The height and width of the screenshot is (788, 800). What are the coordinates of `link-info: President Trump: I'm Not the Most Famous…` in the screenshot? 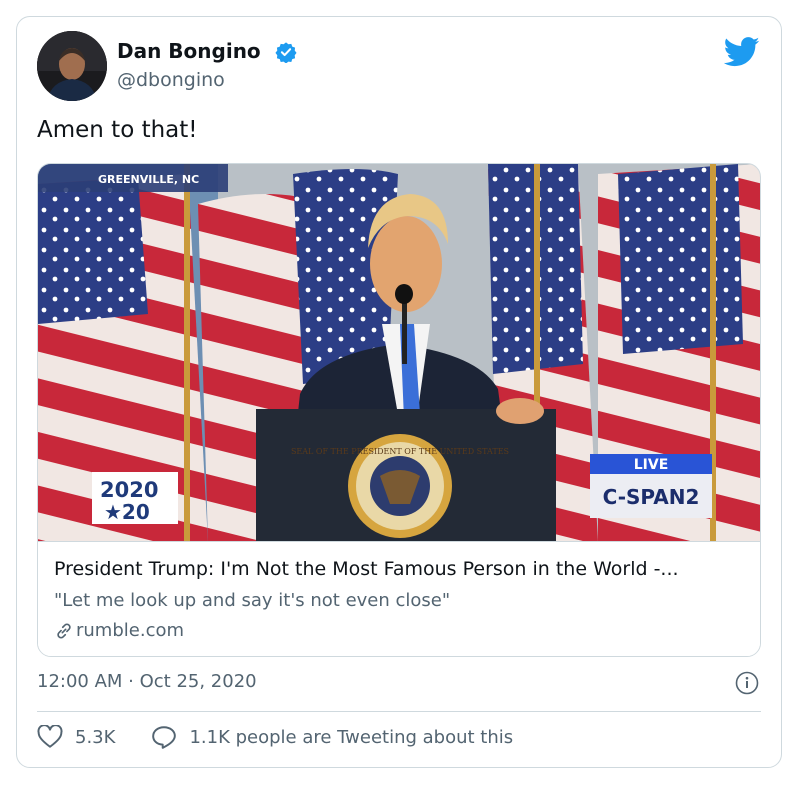 It's located at (399, 598).